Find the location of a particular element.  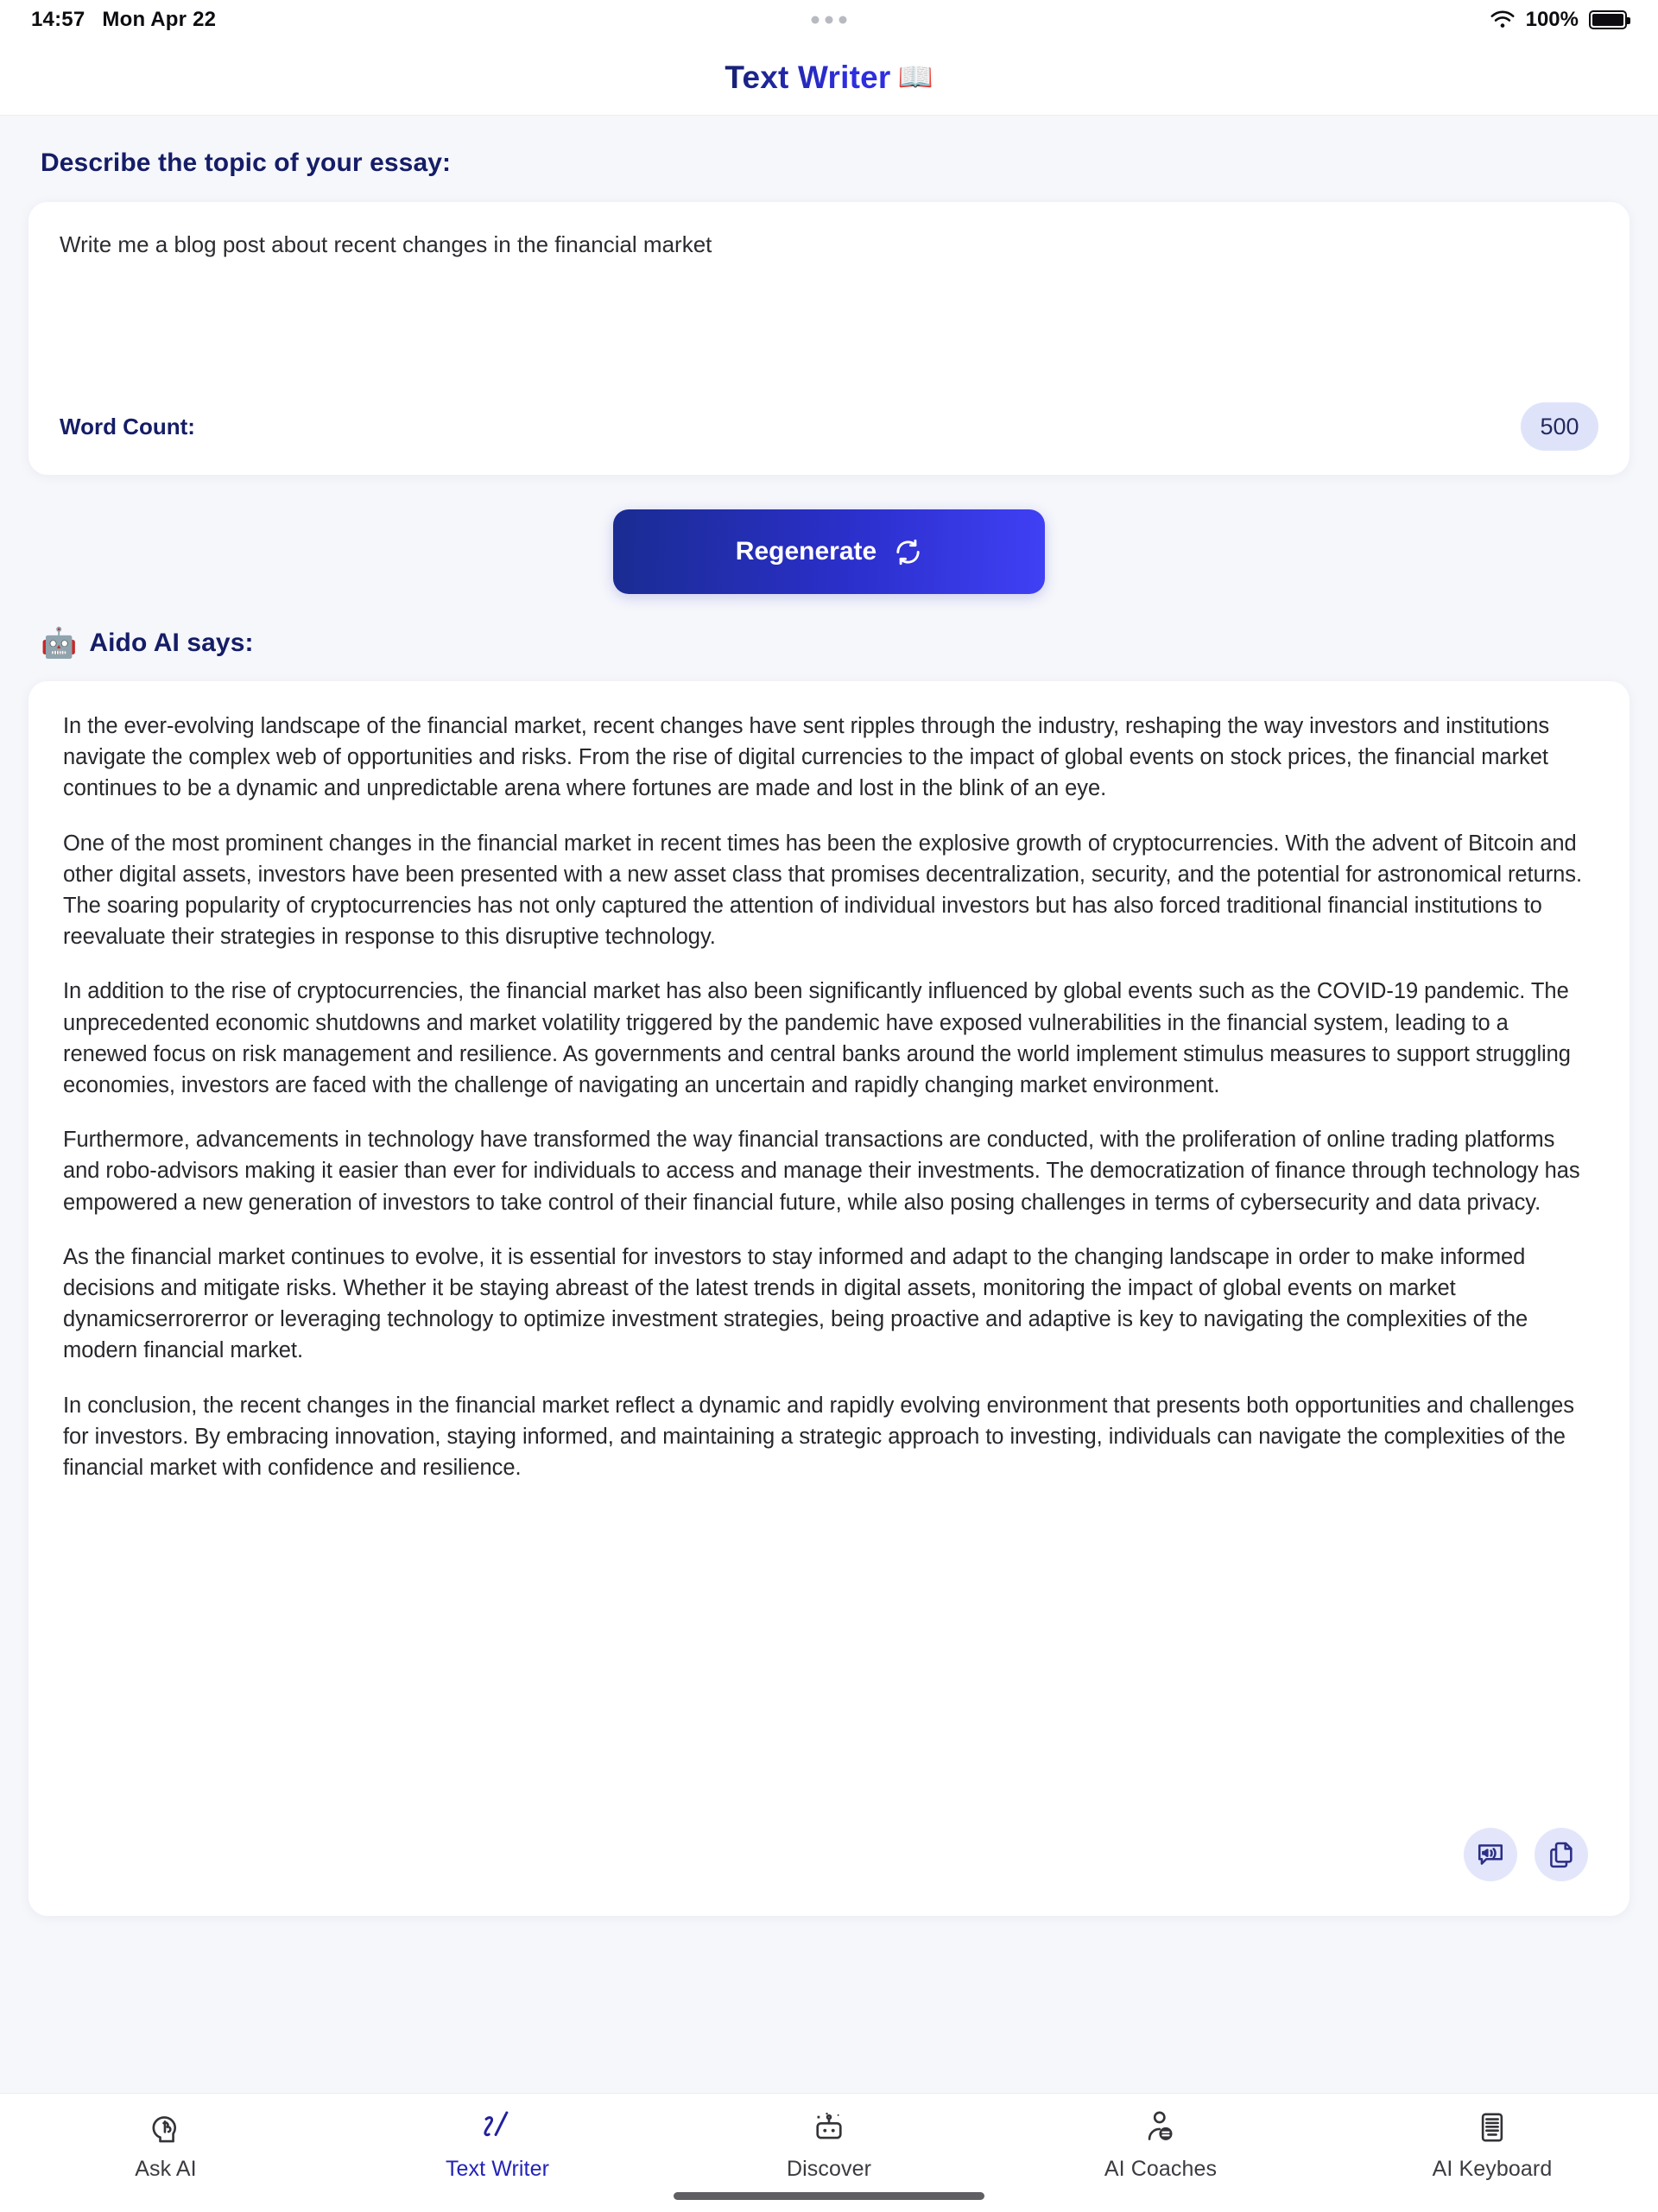

tab-label: AI Keyboard is located at coordinates (1493, 2169).